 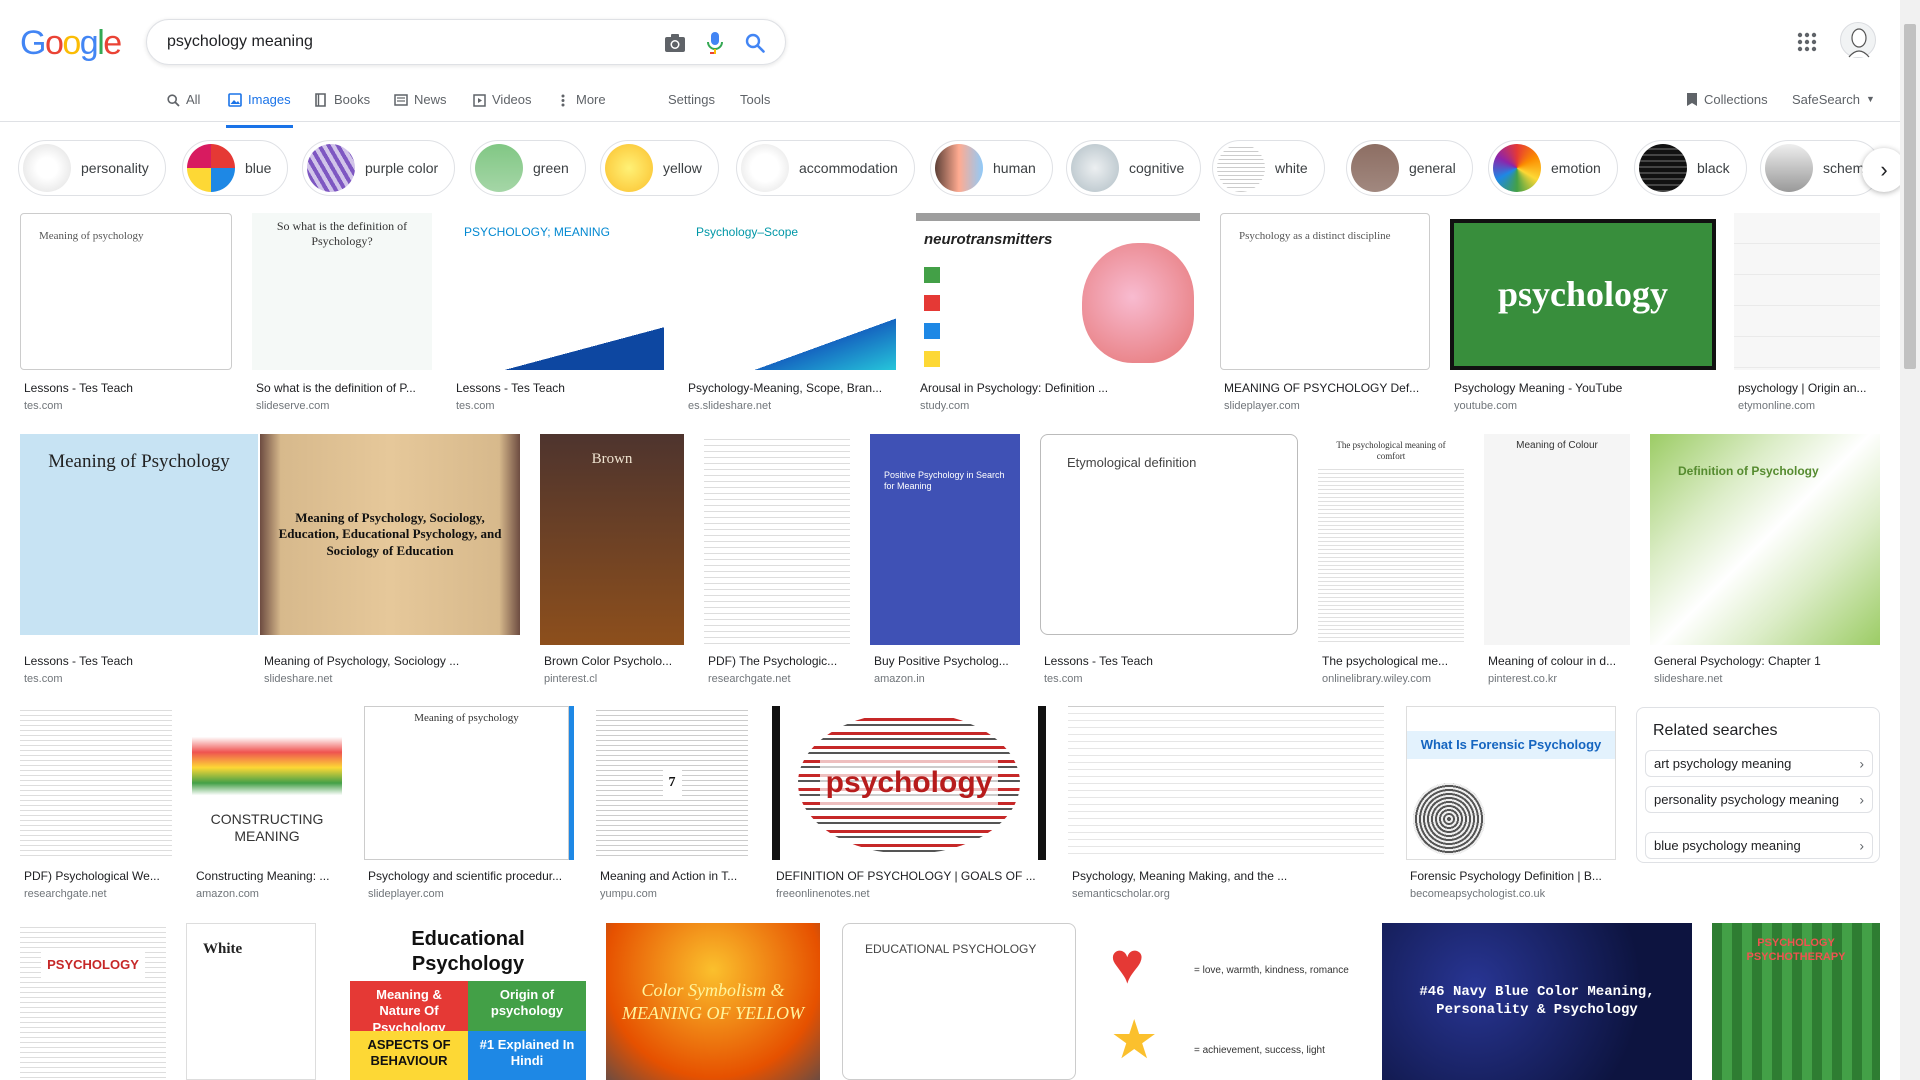 I want to click on more-vert-icon, so click(x=563, y=100).